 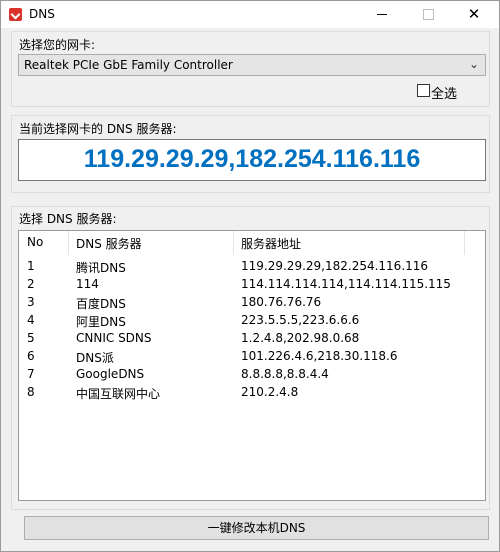 I want to click on minimize-icon, so click(x=382, y=14).